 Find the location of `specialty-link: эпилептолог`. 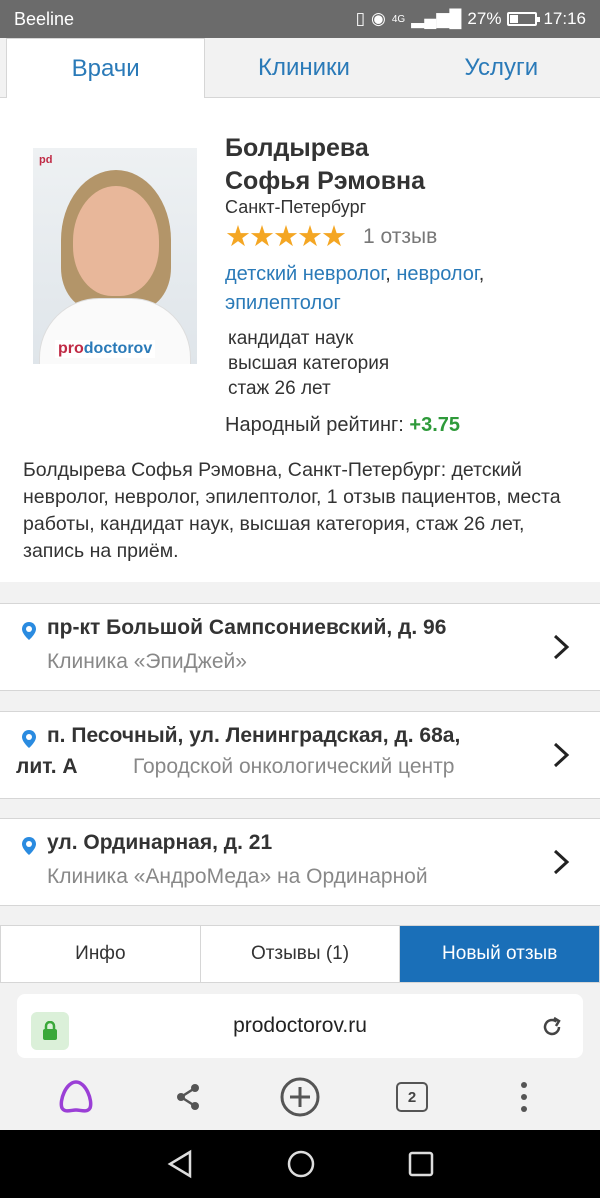

specialty-link: эпилептолог is located at coordinates (283, 303).